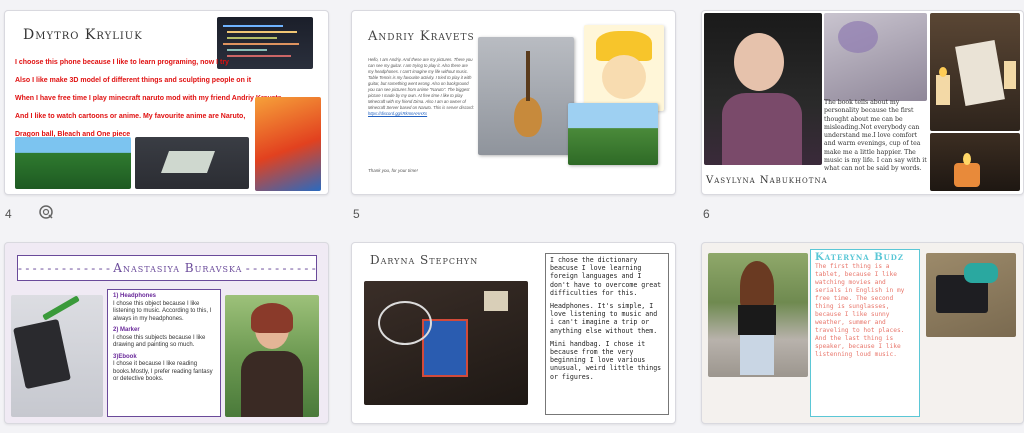 This screenshot has width=1024, height=433. What do you see at coordinates (57, 356) in the screenshot?
I see `ebook-photo` at bounding box center [57, 356].